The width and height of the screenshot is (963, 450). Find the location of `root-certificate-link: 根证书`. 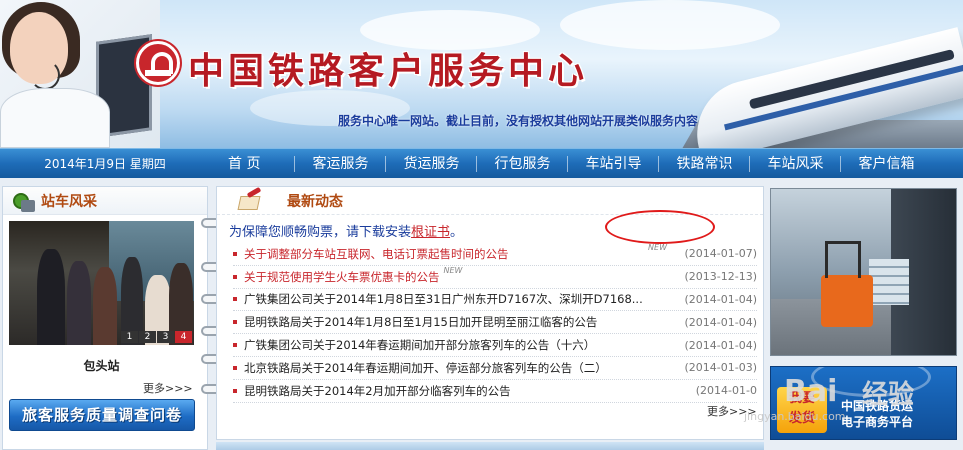

root-certificate-link: 根证书 is located at coordinates (430, 232).